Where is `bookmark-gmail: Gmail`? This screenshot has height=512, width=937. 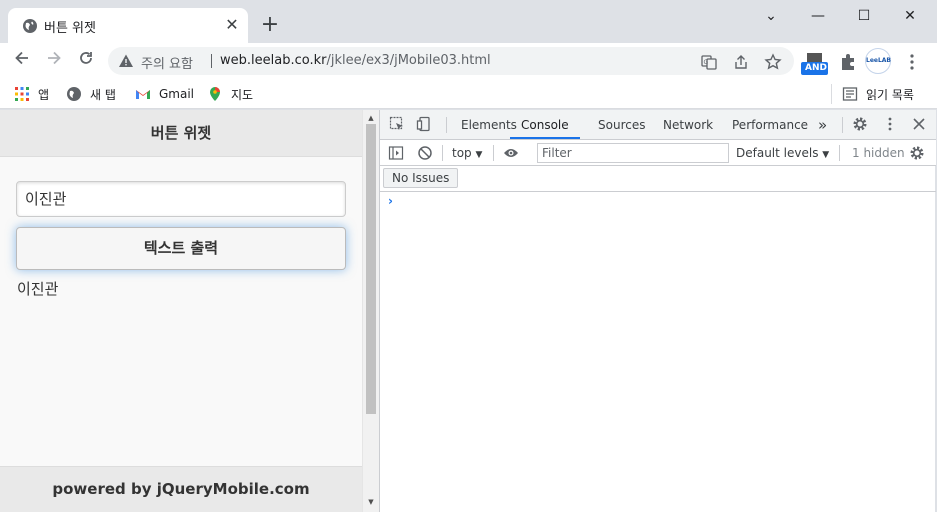
bookmark-gmail: Gmail is located at coordinates (164, 94).